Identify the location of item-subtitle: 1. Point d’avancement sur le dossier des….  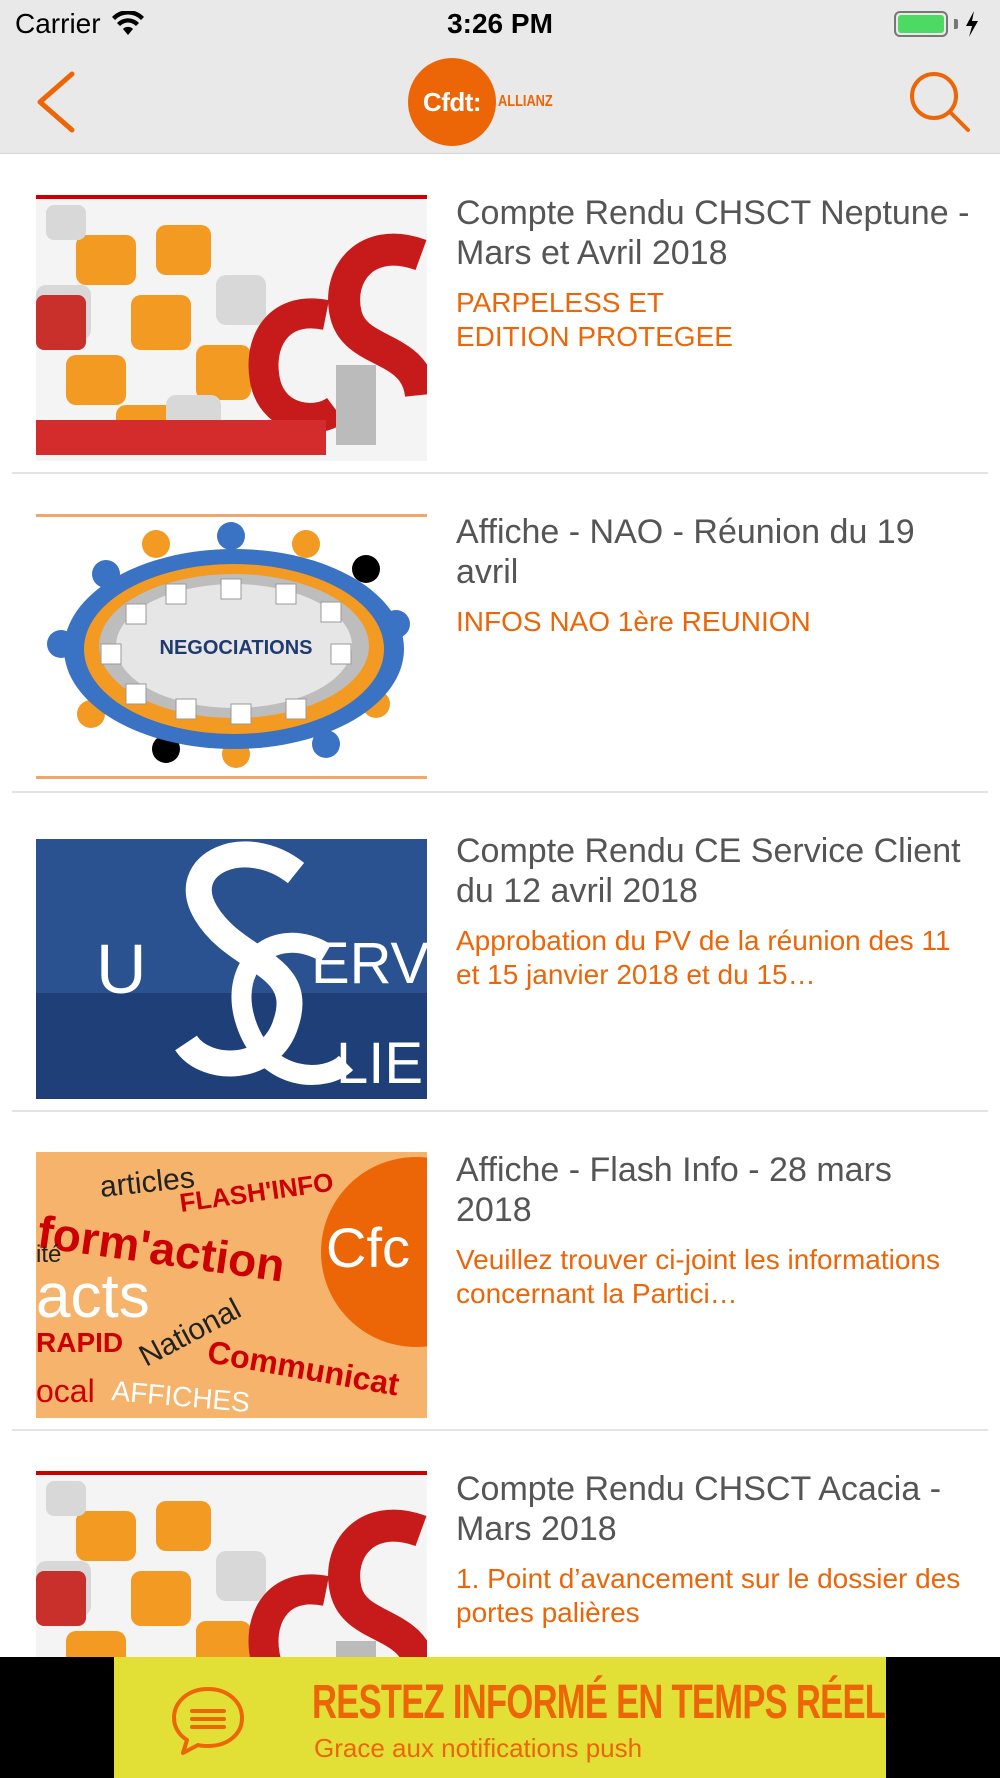
(708, 1595).